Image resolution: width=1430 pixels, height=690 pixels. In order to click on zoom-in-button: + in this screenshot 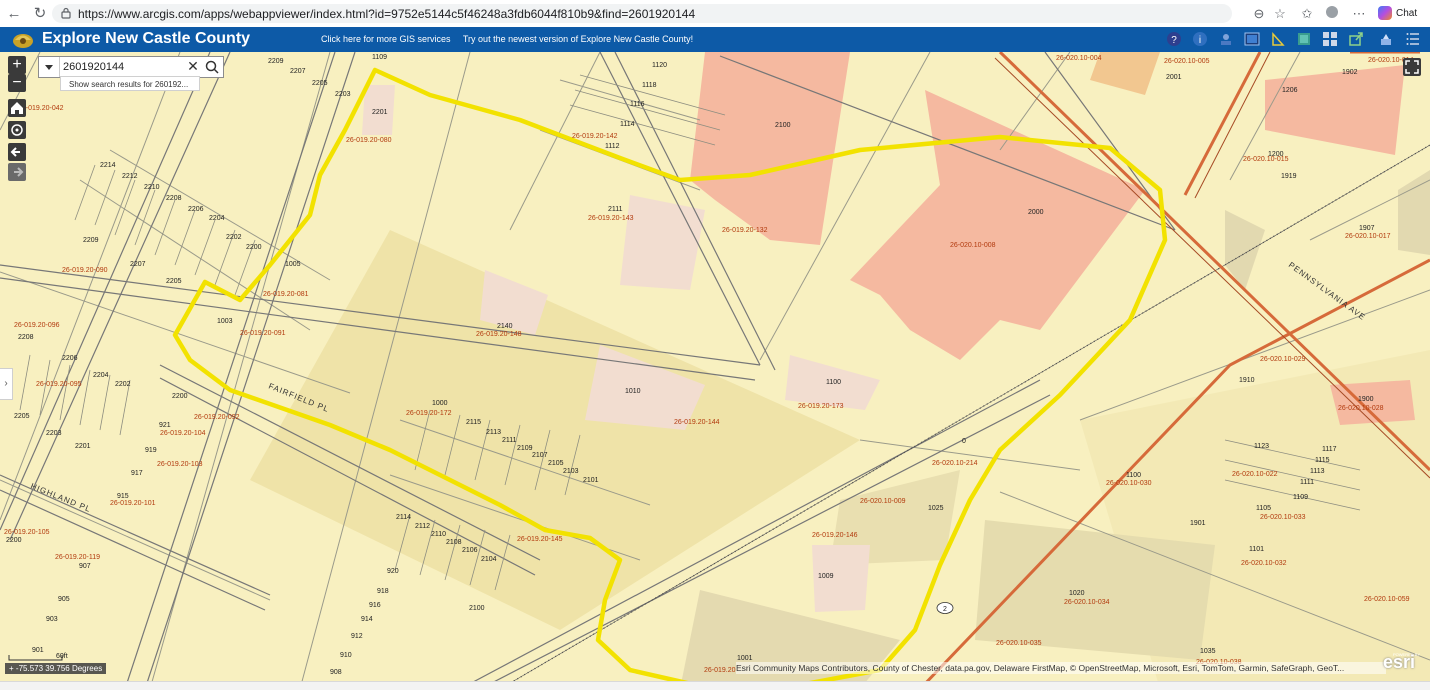, I will do `click(17, 65)`.